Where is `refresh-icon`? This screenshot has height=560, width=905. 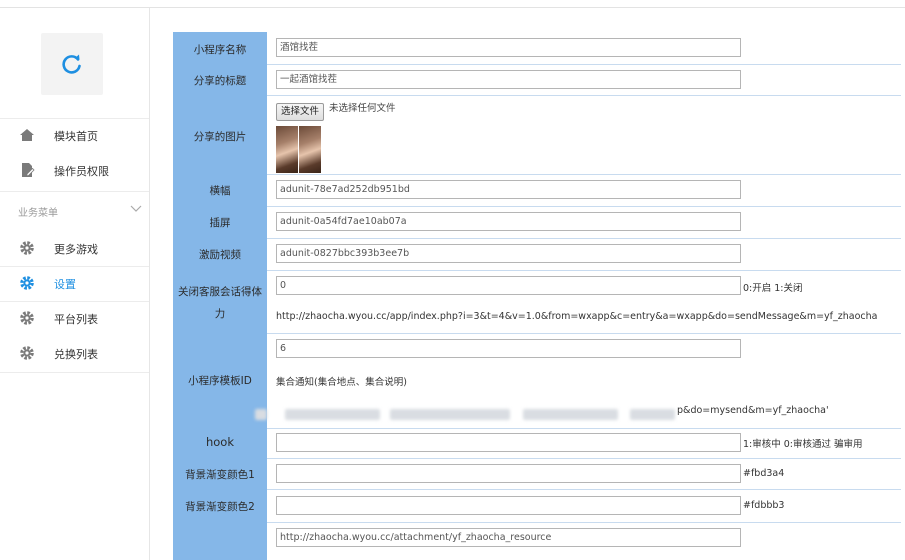 refresh-icon is located at coordinates (71, 64).